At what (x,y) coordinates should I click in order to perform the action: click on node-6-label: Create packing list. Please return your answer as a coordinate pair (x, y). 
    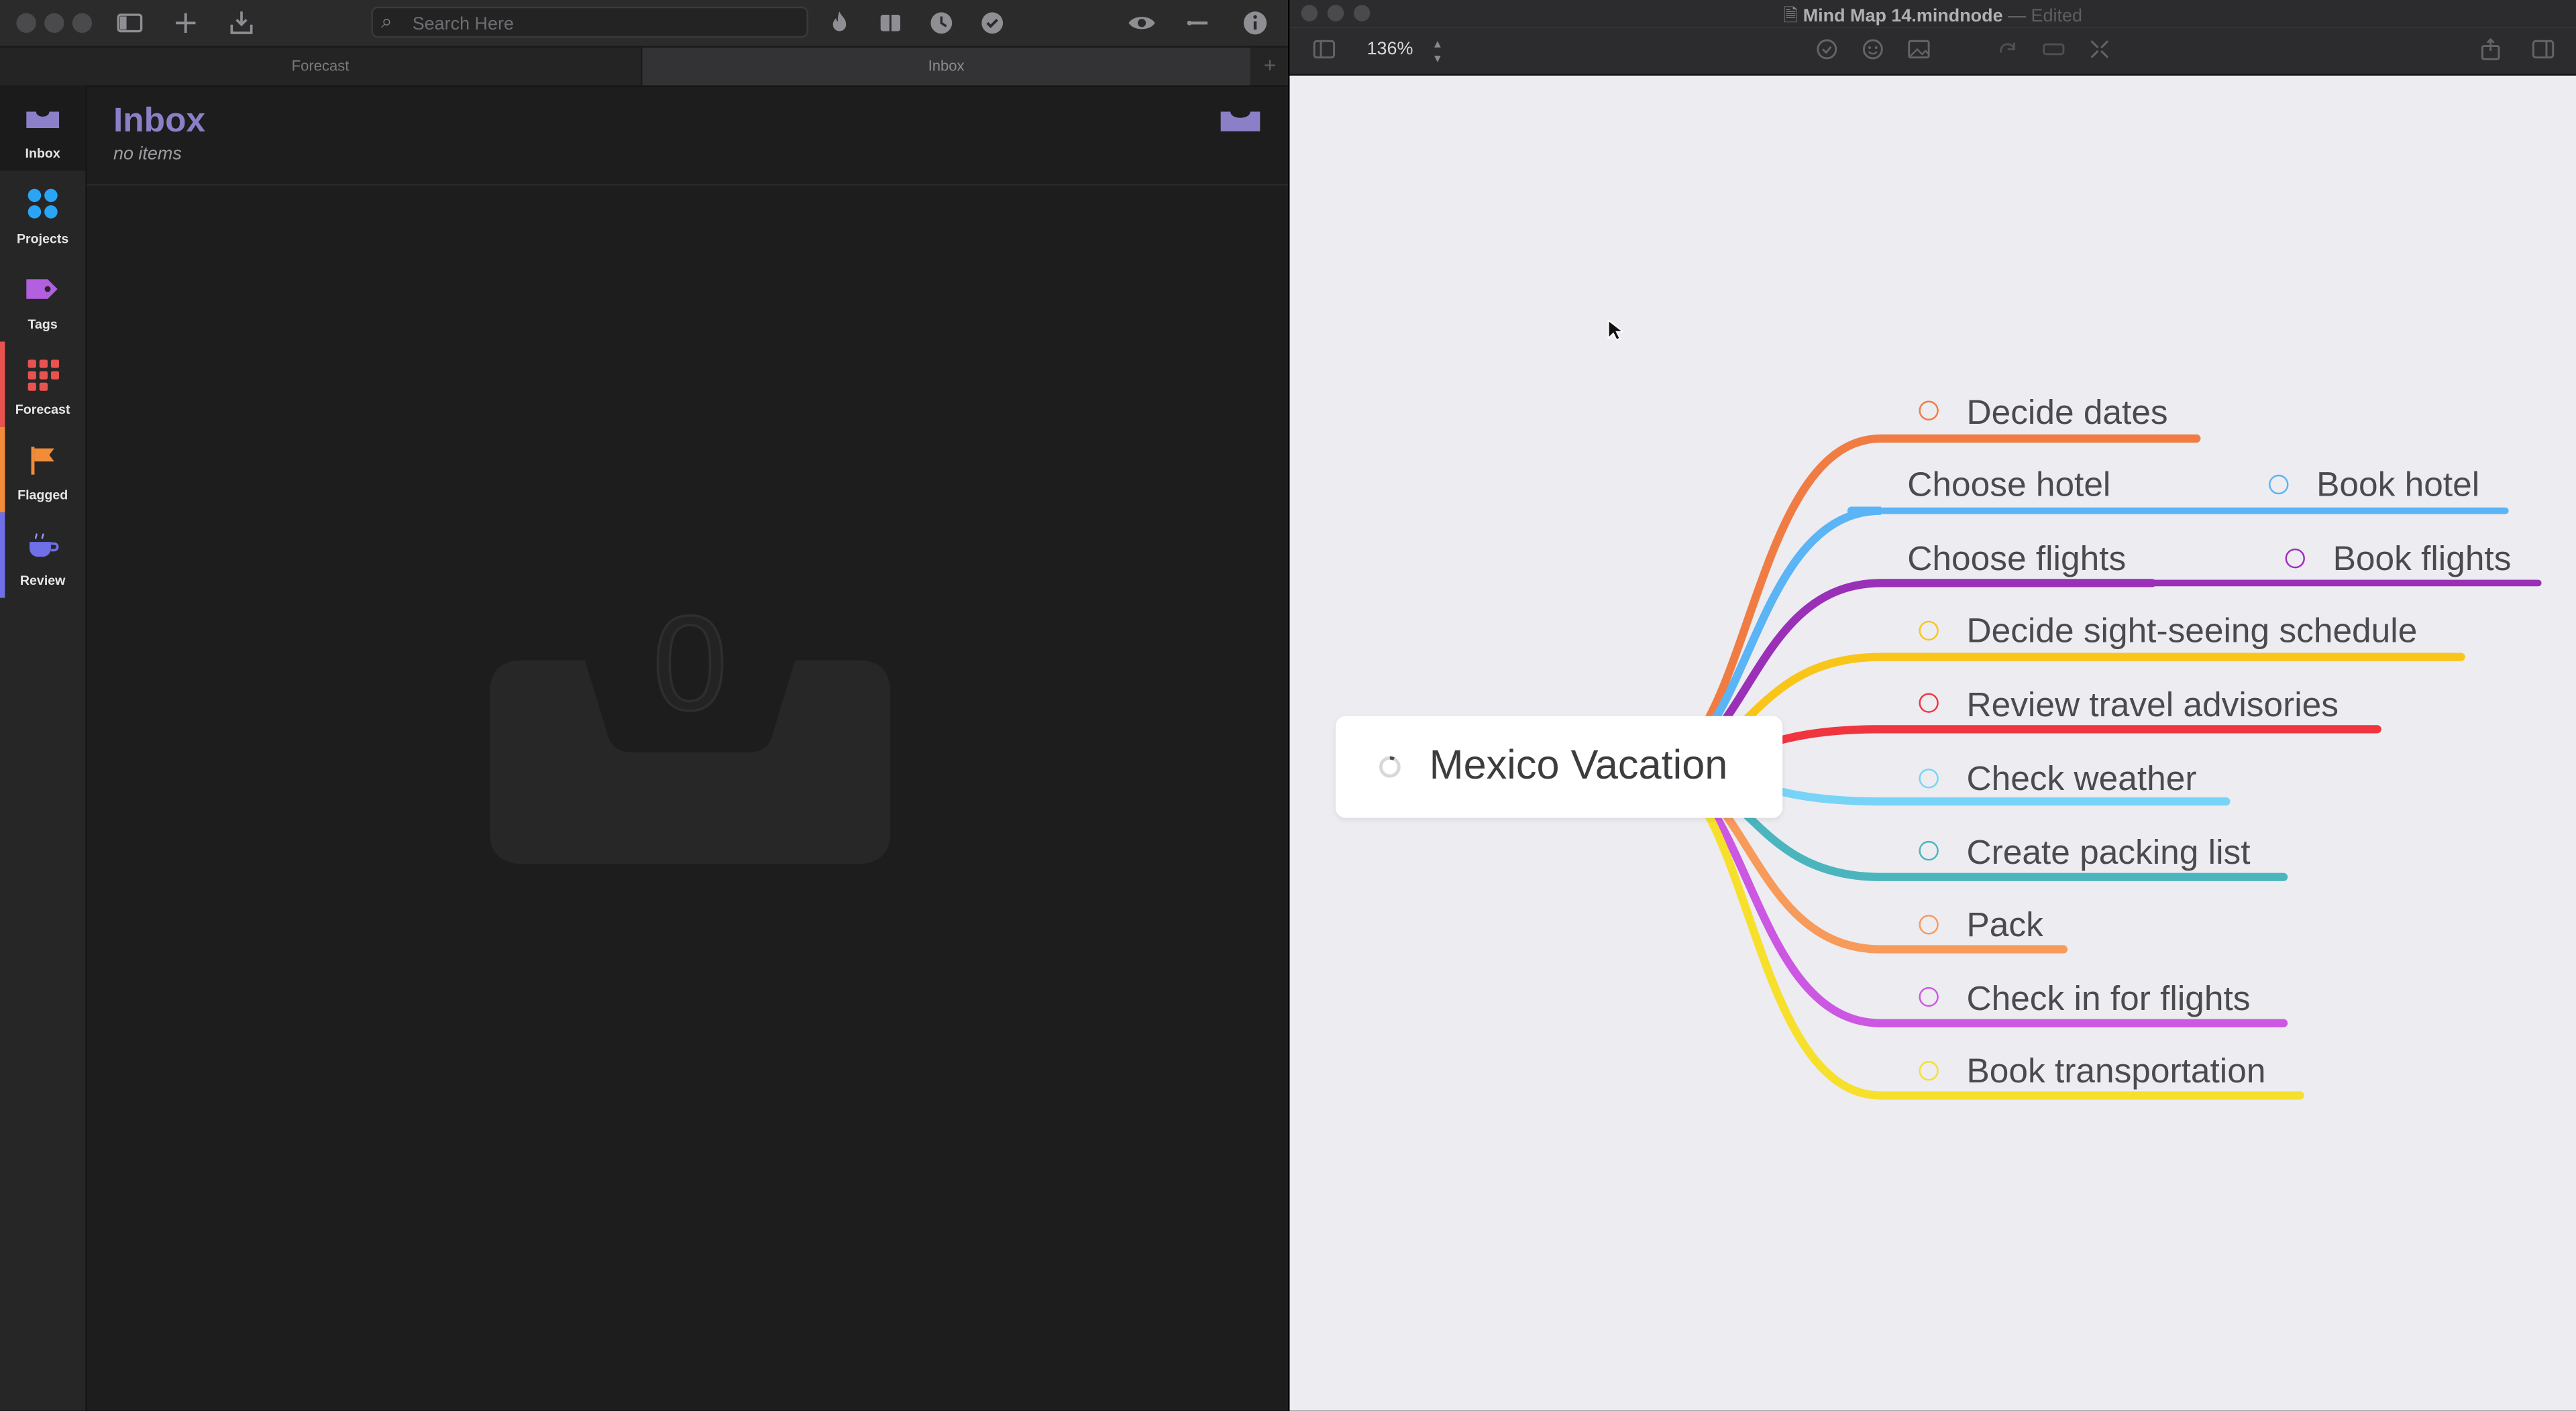
    Looking at the image, I should click on (2108, 854).